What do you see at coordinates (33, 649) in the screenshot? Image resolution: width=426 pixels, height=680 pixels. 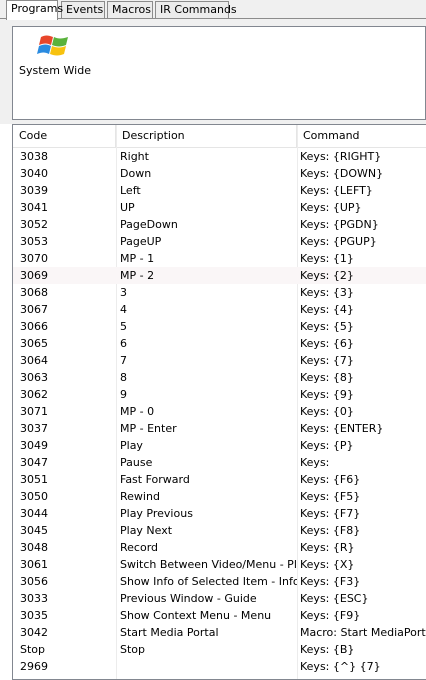 I see `cell-code: Stop` at bounding box center [33, 649].